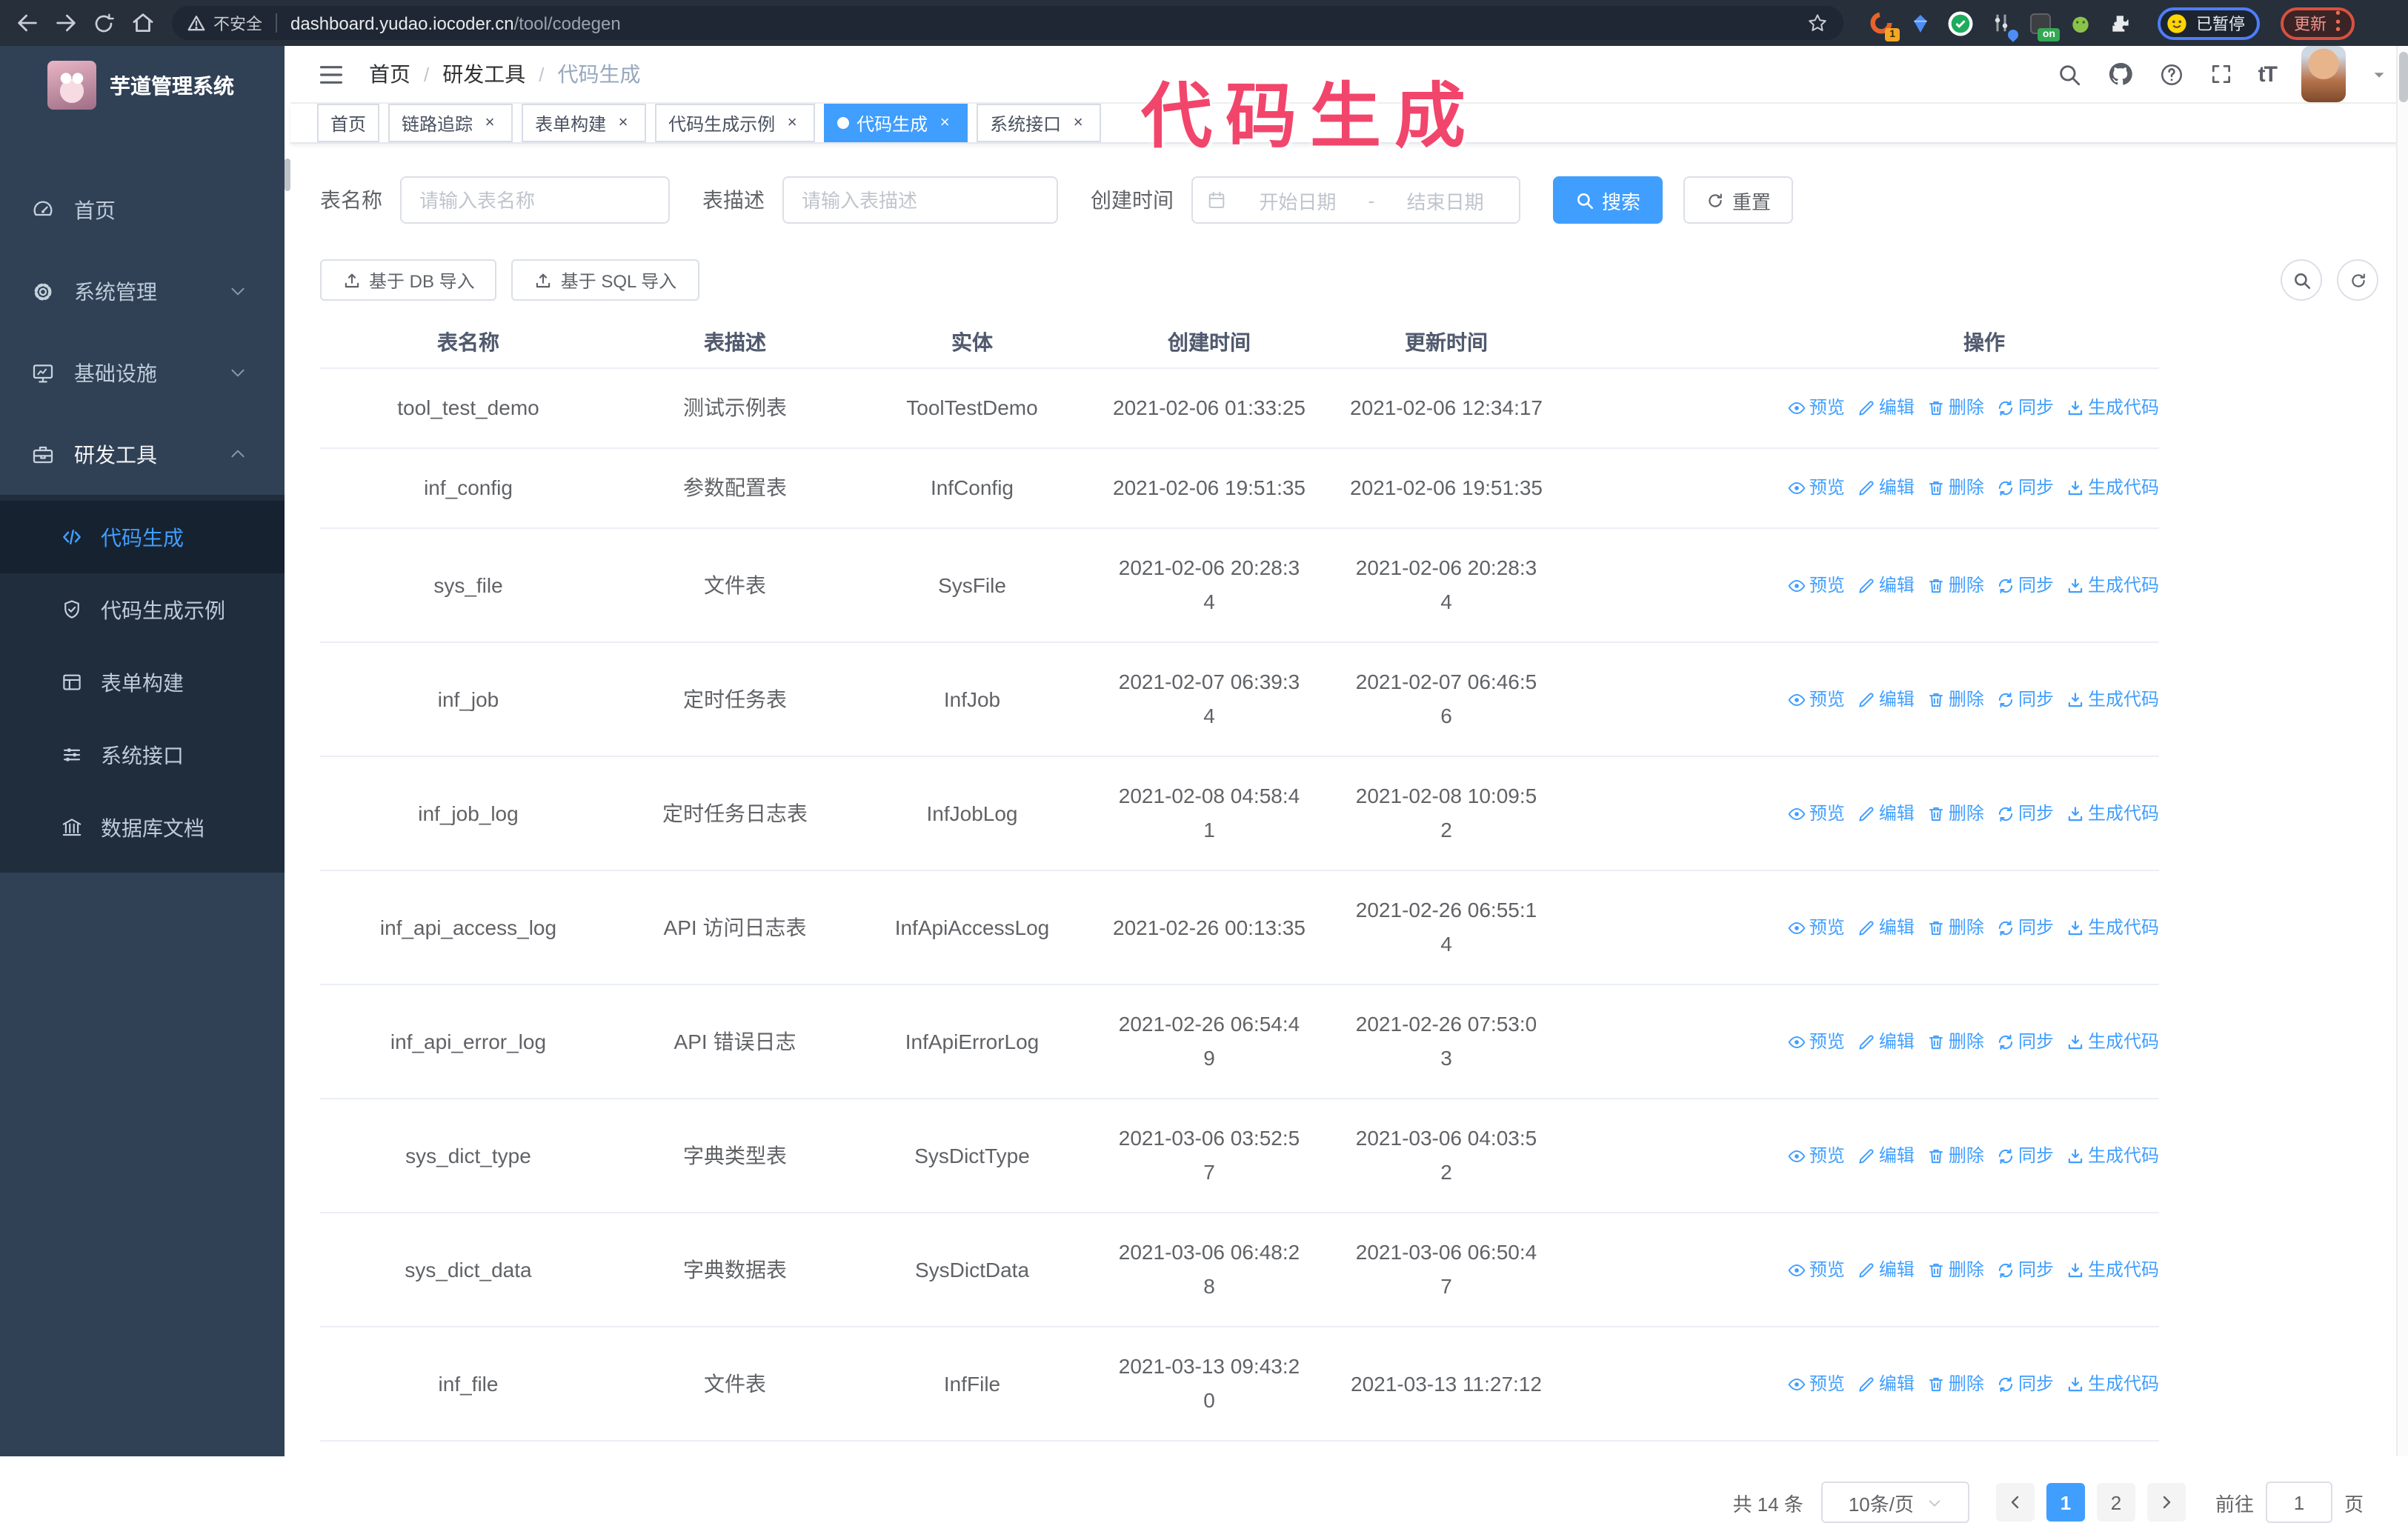 This screenshot has width=2408, height=1523. I want to click on extension-gem-icon, so click(1920, 23).